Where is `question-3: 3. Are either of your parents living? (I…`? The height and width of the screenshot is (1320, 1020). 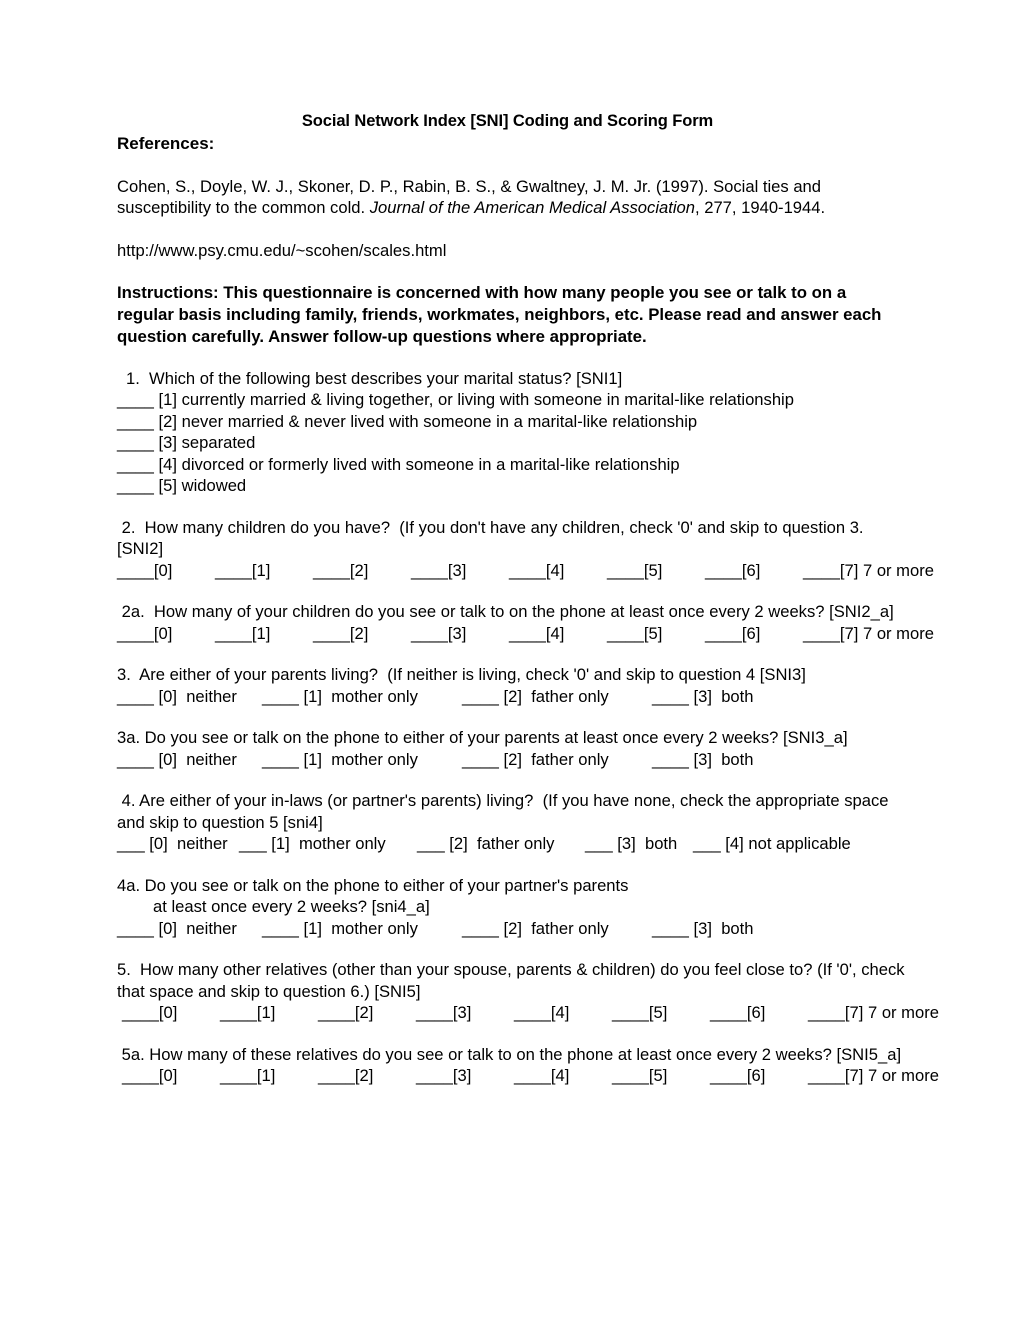
question-3: 3. Are either of your parents living? (I… is located at coordinates (514, 685).